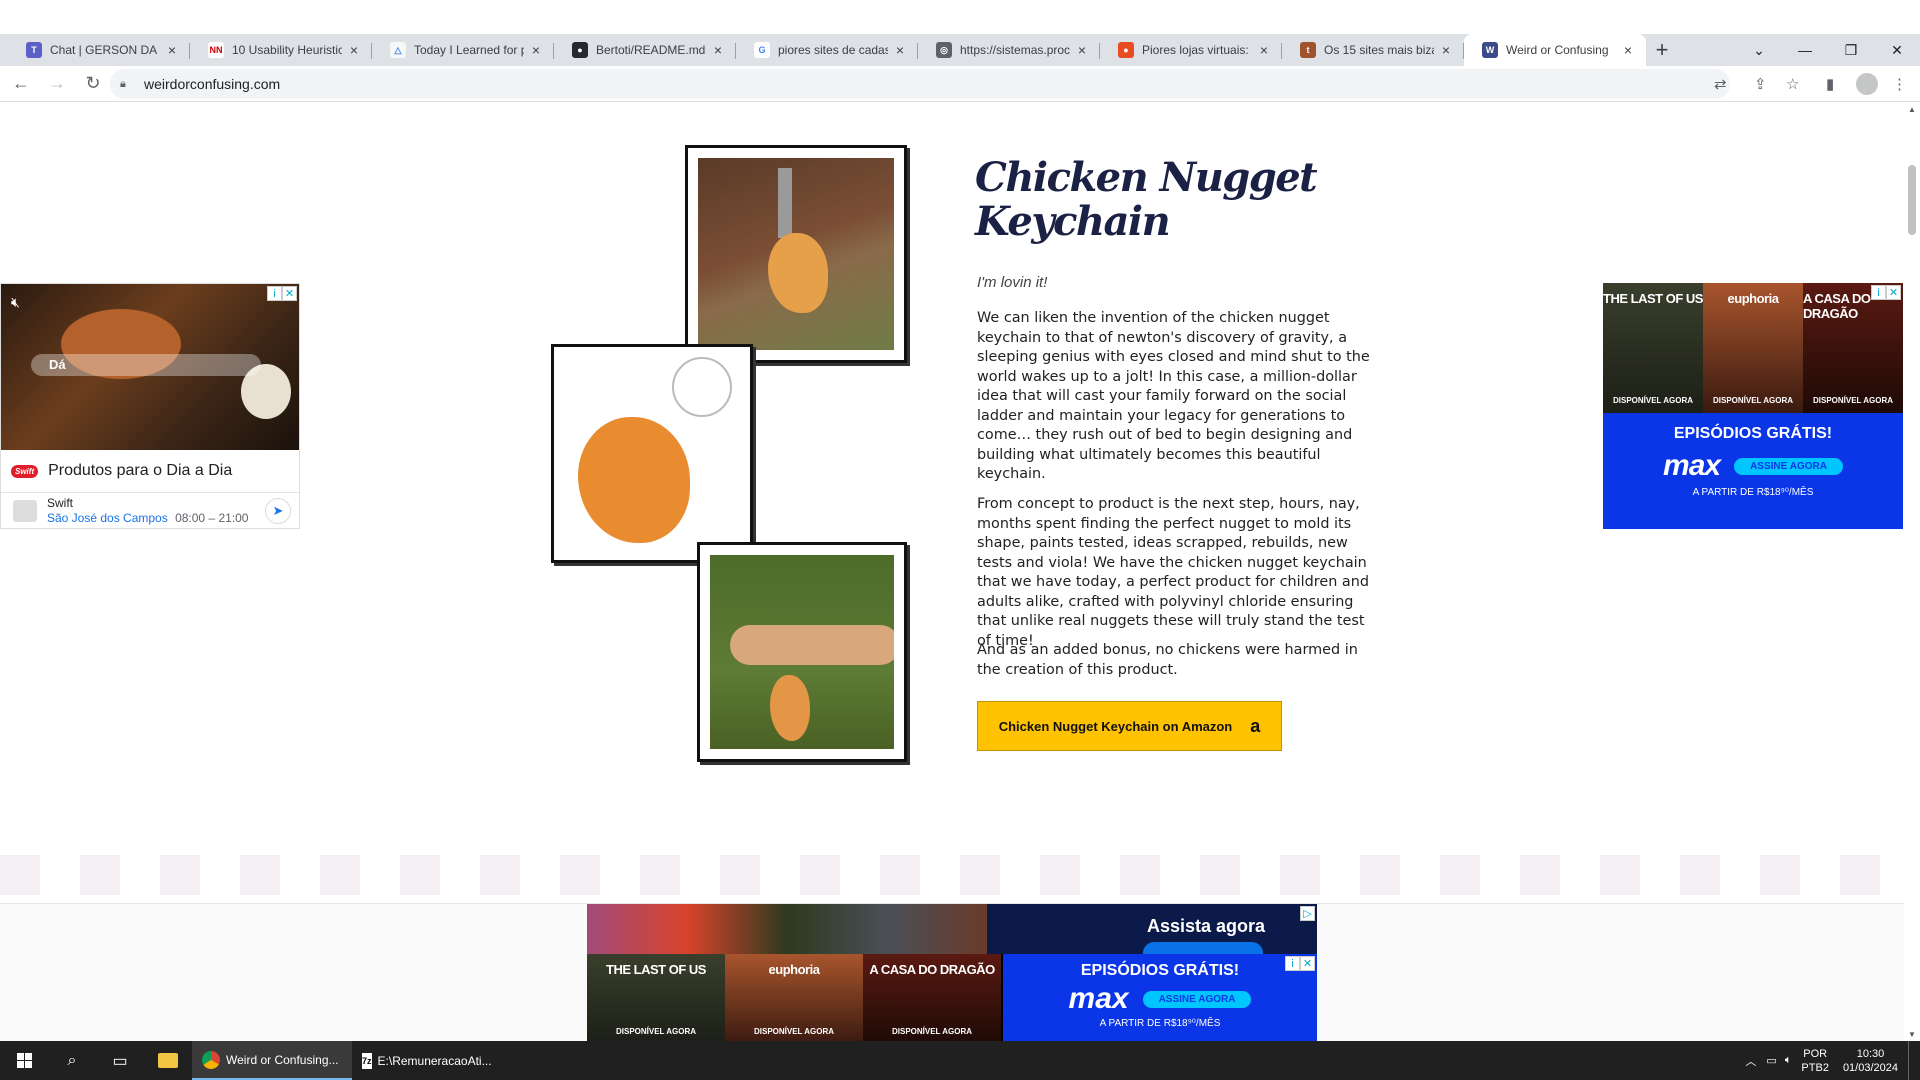  I want to click on max-cta-button: ASSINE AGORA, so click(1788, 466).